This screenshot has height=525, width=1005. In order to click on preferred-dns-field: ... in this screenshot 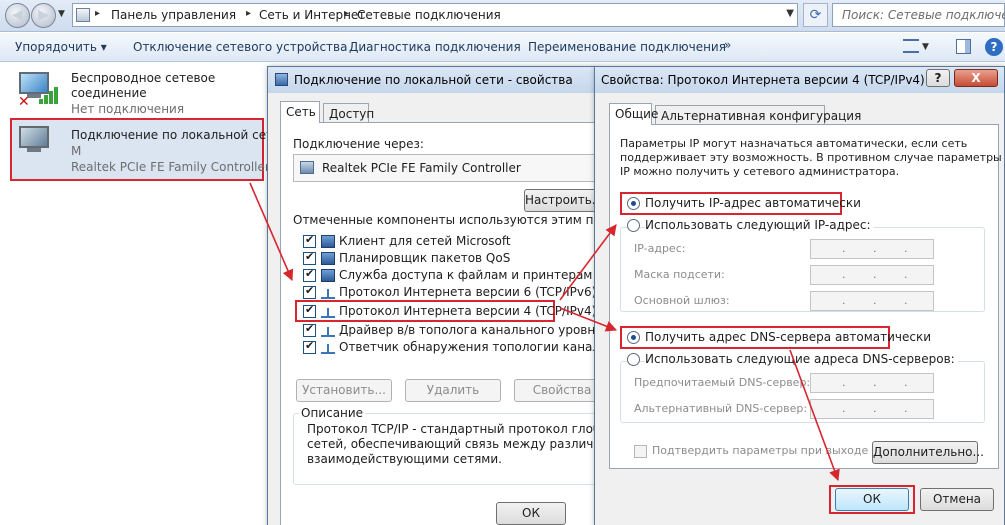, I will do `click(872, 383)`.